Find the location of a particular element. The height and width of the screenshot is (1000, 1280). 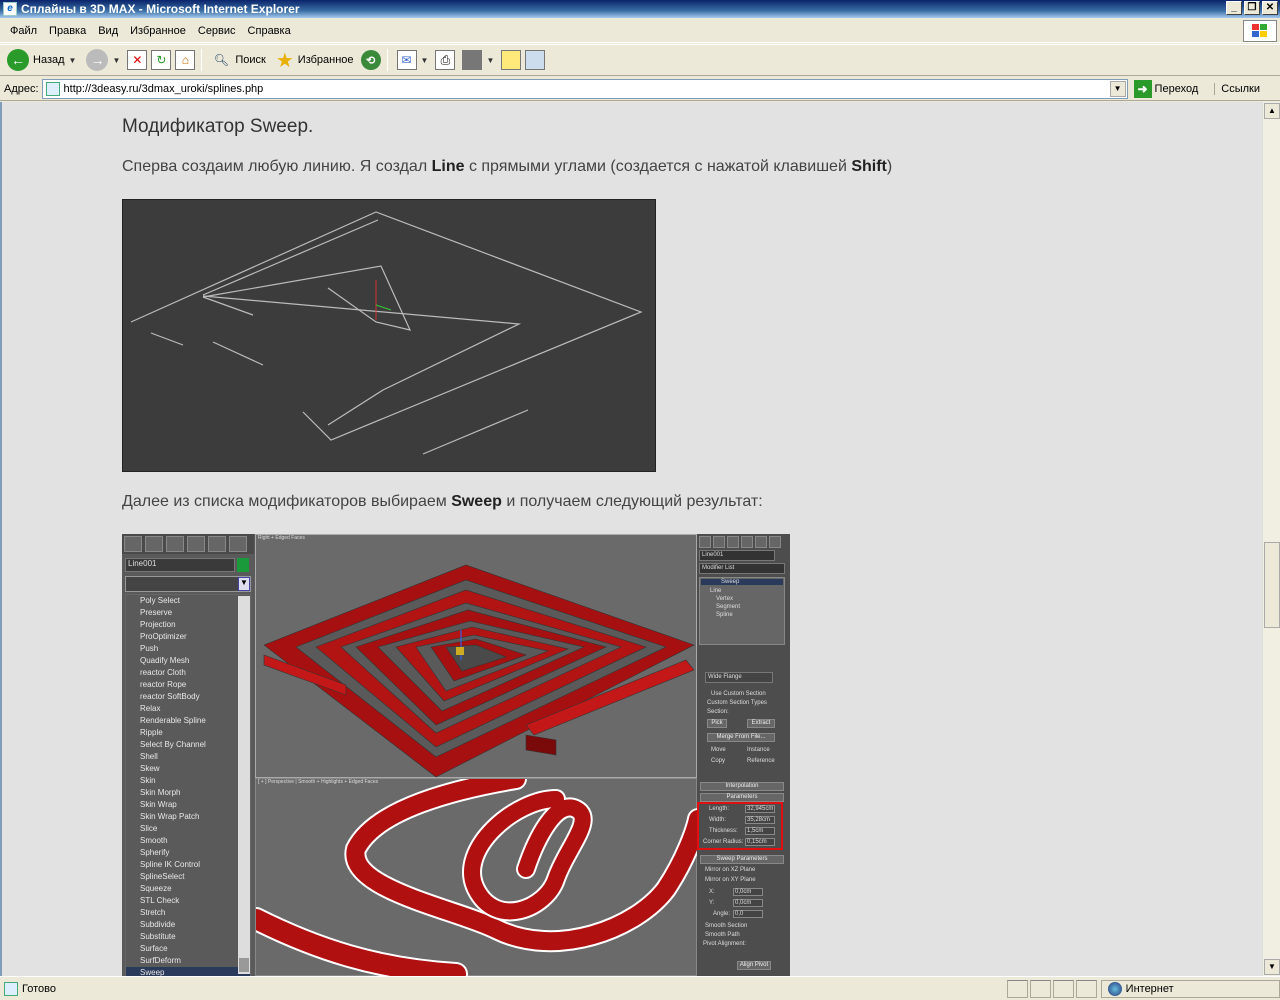

edit-button: ▼ is located at coordinates (478, 60).